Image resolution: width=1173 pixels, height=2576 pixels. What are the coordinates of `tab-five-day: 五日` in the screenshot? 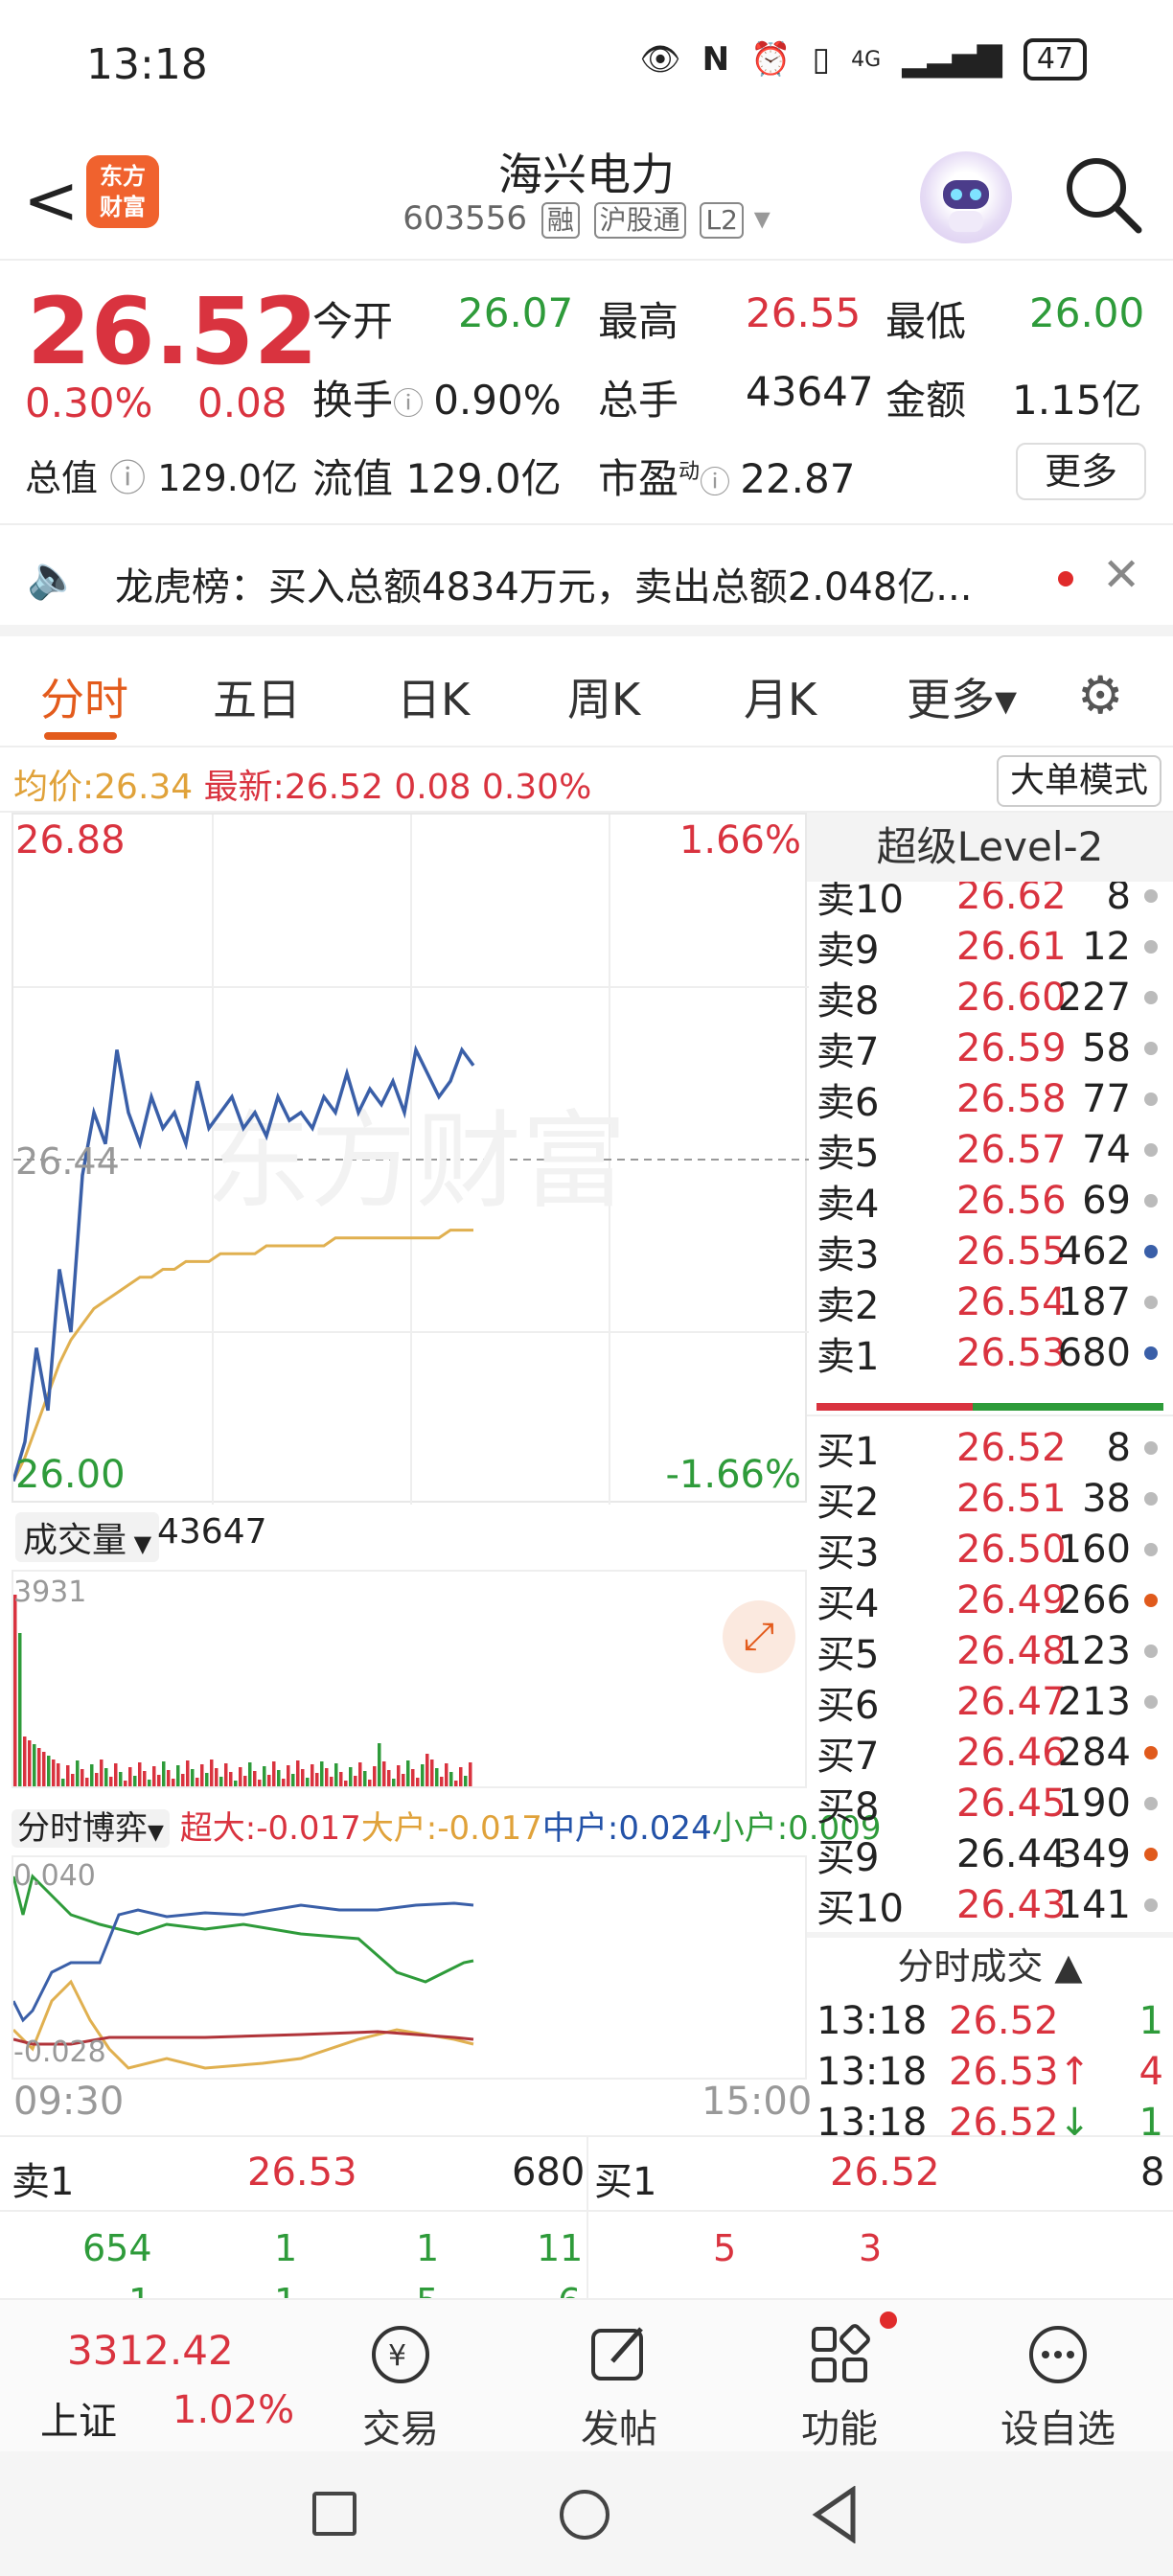 It's located at (257, 696).